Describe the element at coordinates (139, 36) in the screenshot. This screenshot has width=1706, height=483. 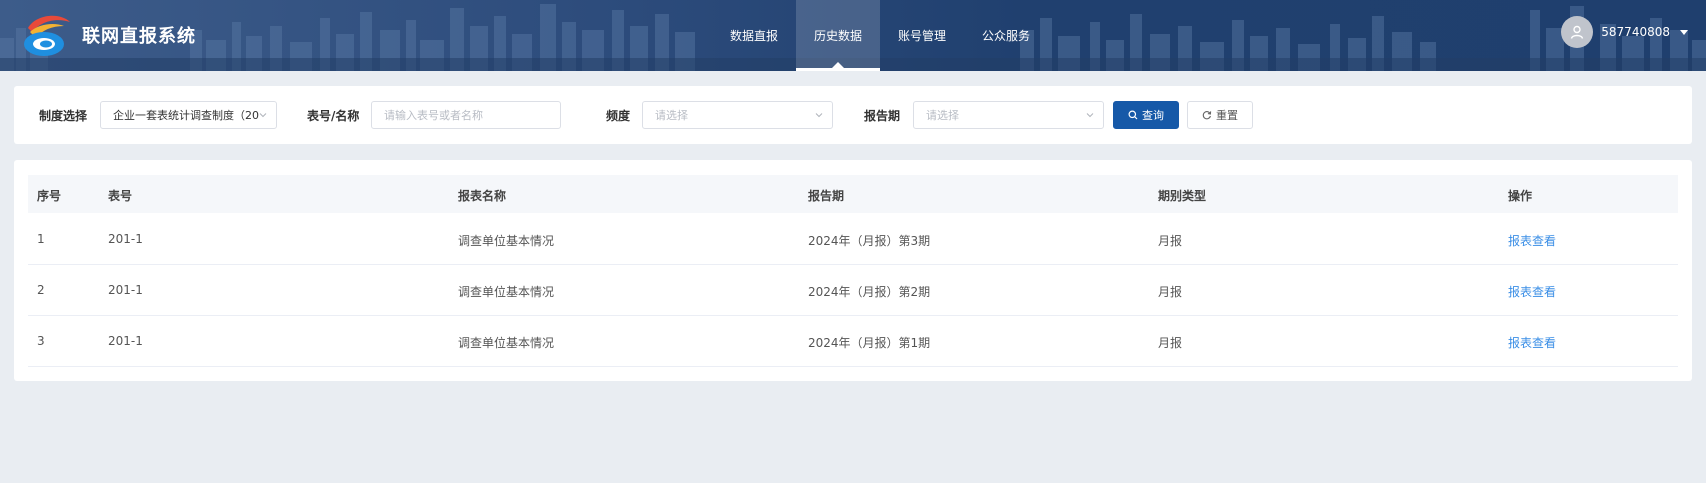
I see `app-title: 联网直报系统` at that location.